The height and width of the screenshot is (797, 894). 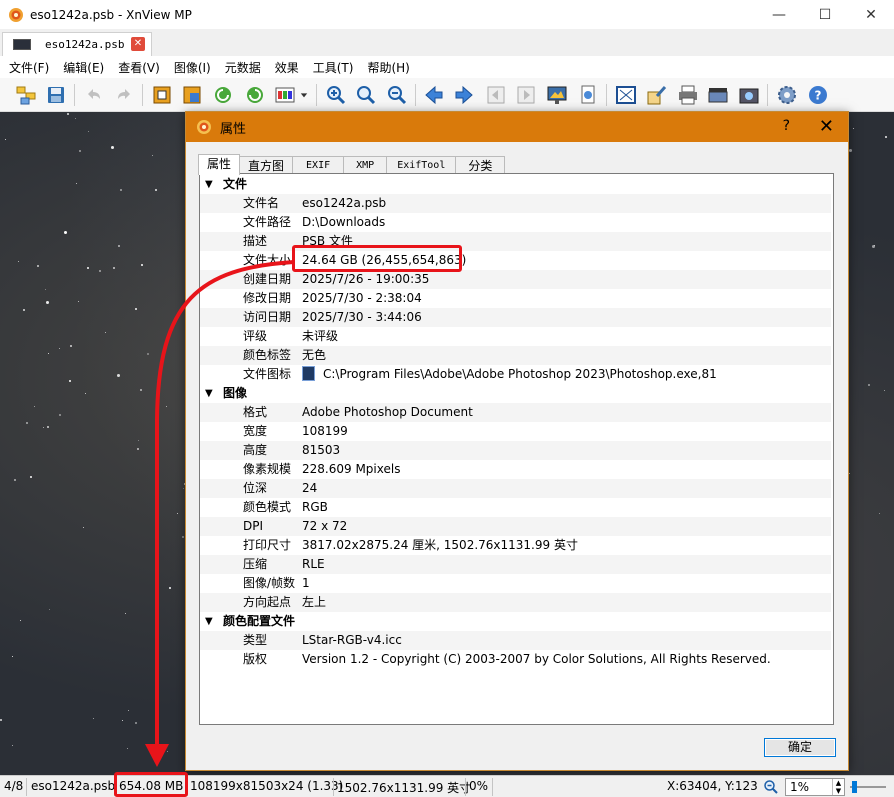 I want to click on slideshow-icon, so click(x=557, y=95).